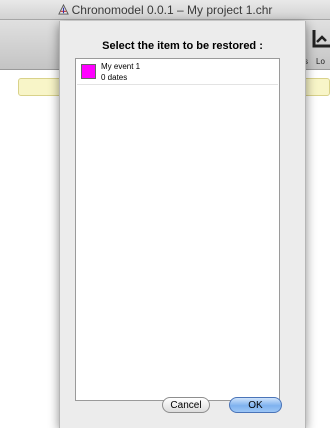  Describe the element at coordinates (255, 405) in the screenshot. I see `ok-button: OK` at that location.